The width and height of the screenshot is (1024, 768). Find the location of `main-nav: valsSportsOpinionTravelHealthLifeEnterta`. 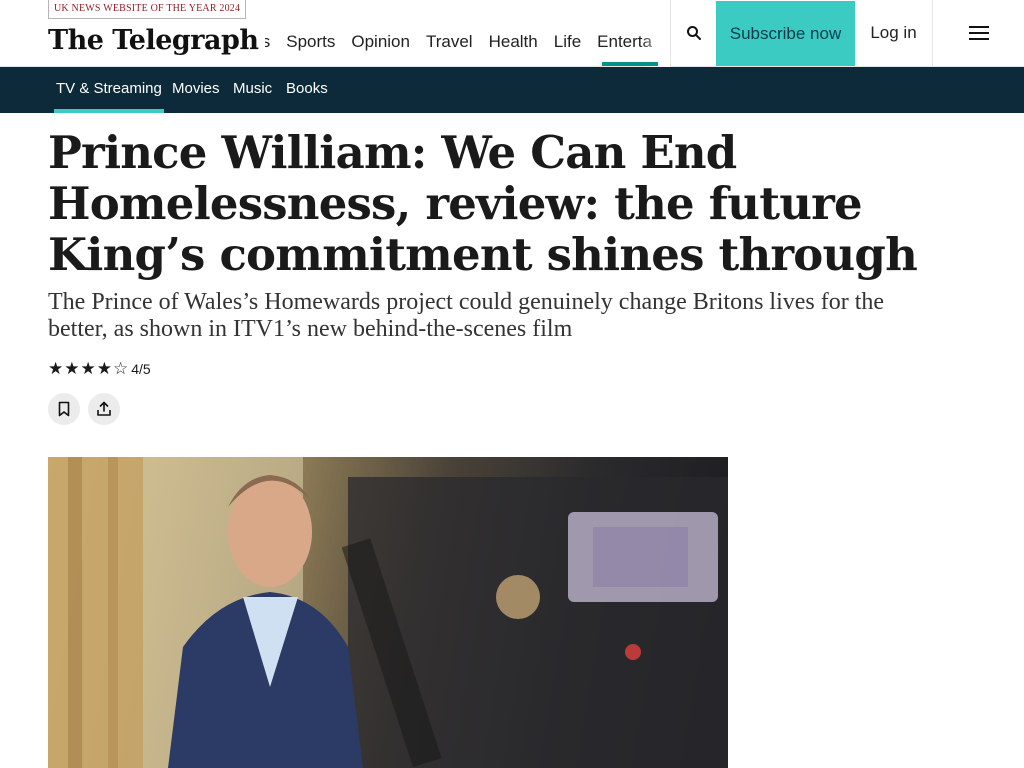

main-nav: valsSportsOpinionTravelHealthLifeEnterta is located at coordinates (455, 44).